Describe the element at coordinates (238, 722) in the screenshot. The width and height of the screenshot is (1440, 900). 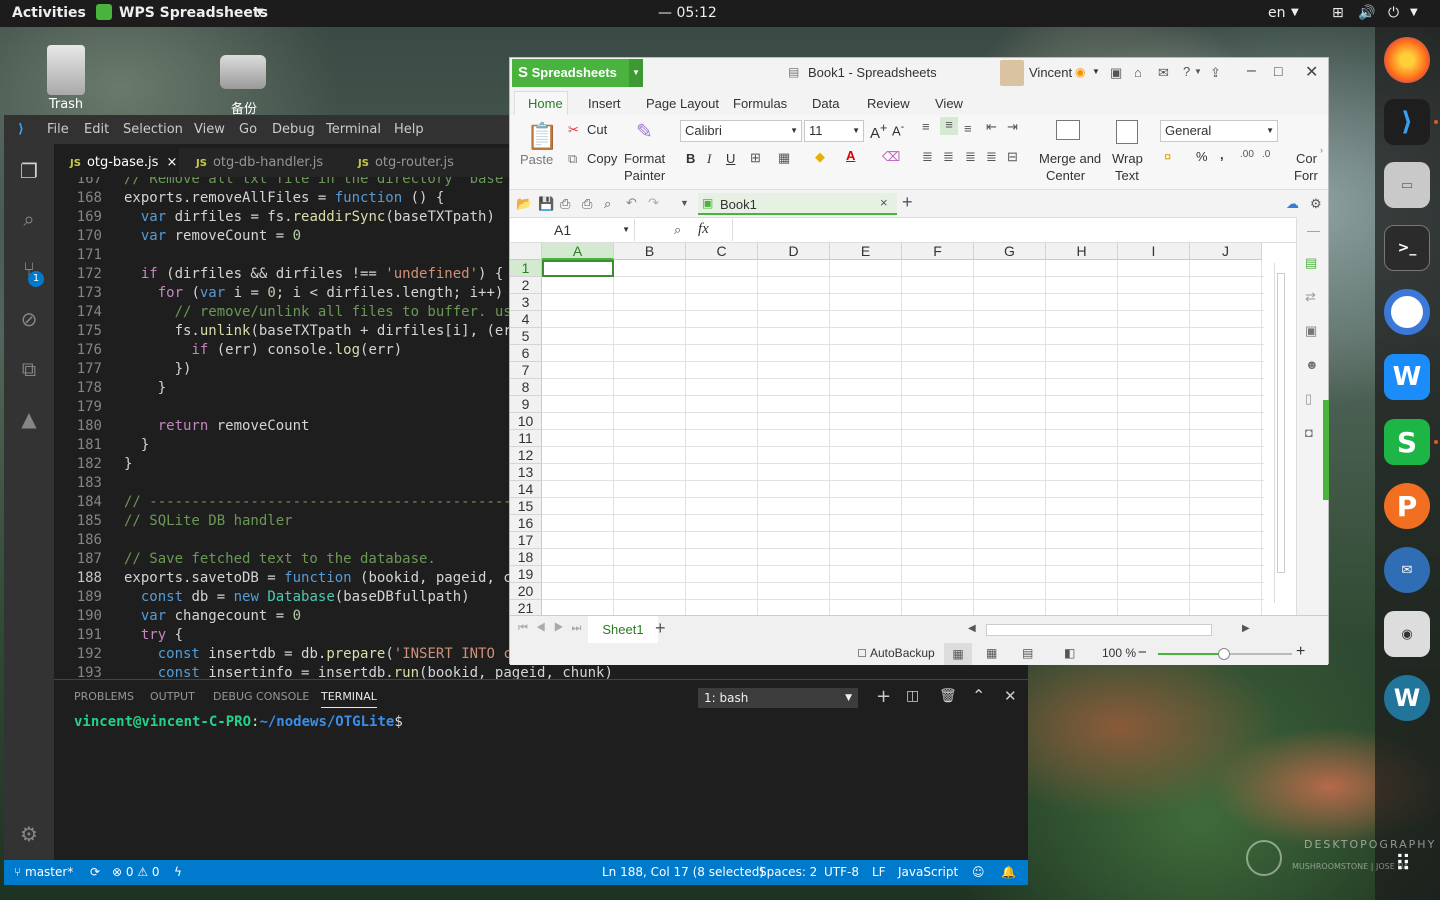
I see `terminal-prompt: vincent@vincent-C-PRO:~/nodews/OTGLite$` at that location.